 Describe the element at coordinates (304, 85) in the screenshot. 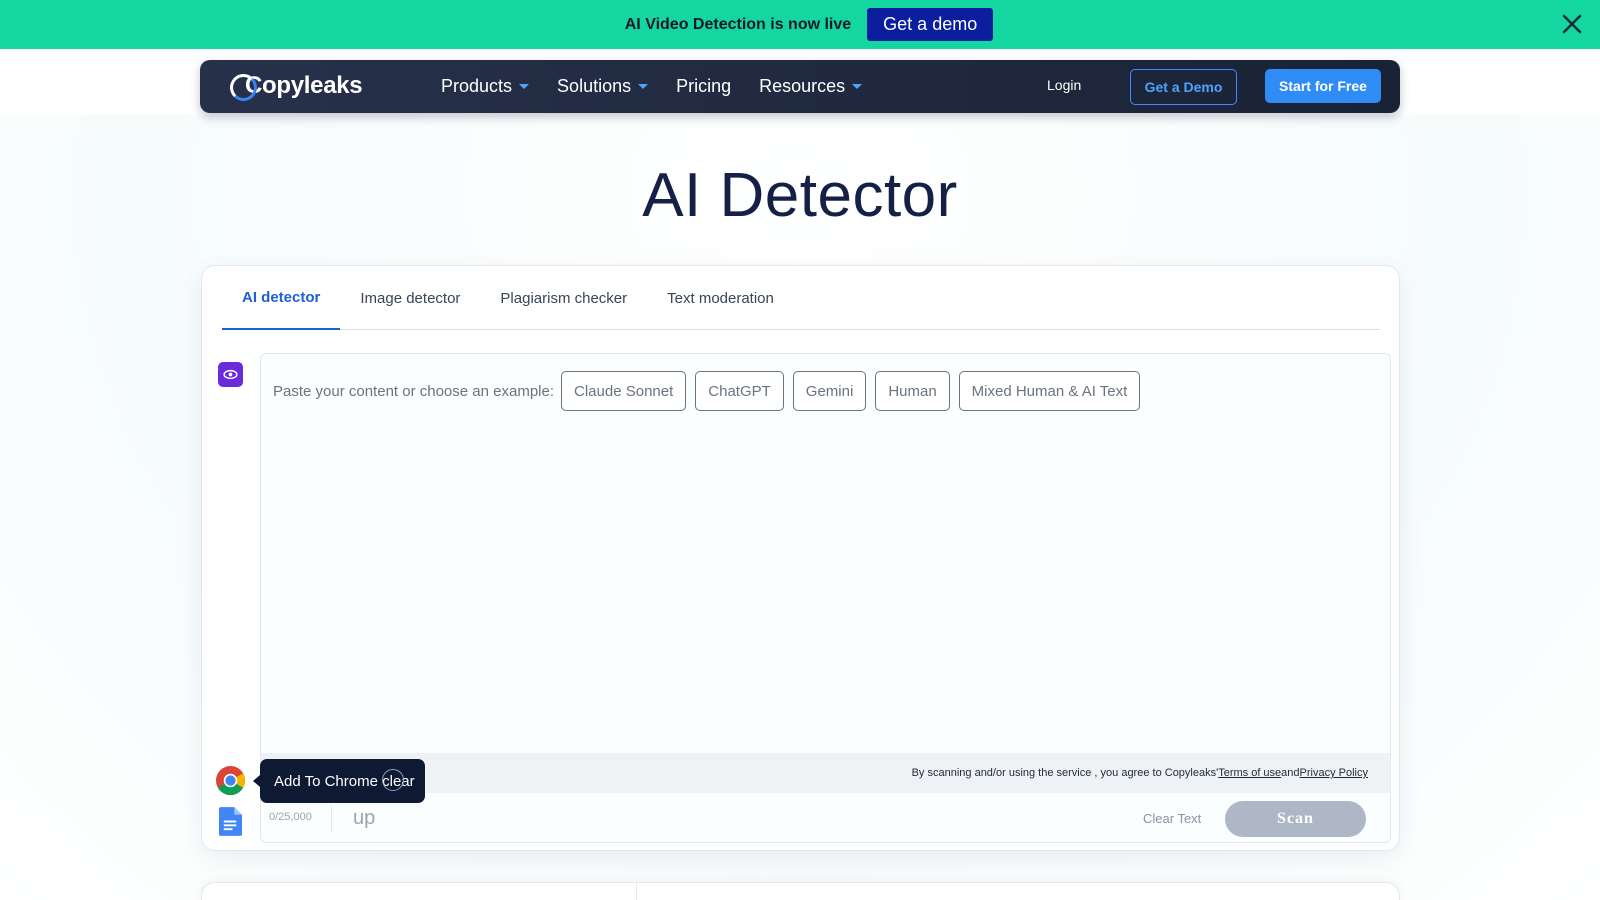

I see `logo-text: Copyleaks` at that location.